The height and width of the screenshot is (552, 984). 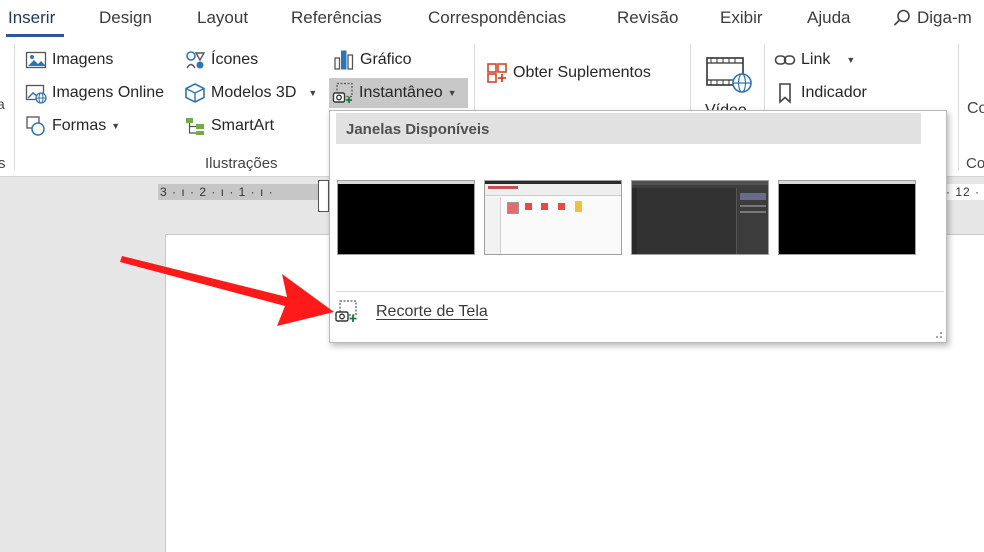 I want to click on link-label: Link, so click(x=816, y=59).